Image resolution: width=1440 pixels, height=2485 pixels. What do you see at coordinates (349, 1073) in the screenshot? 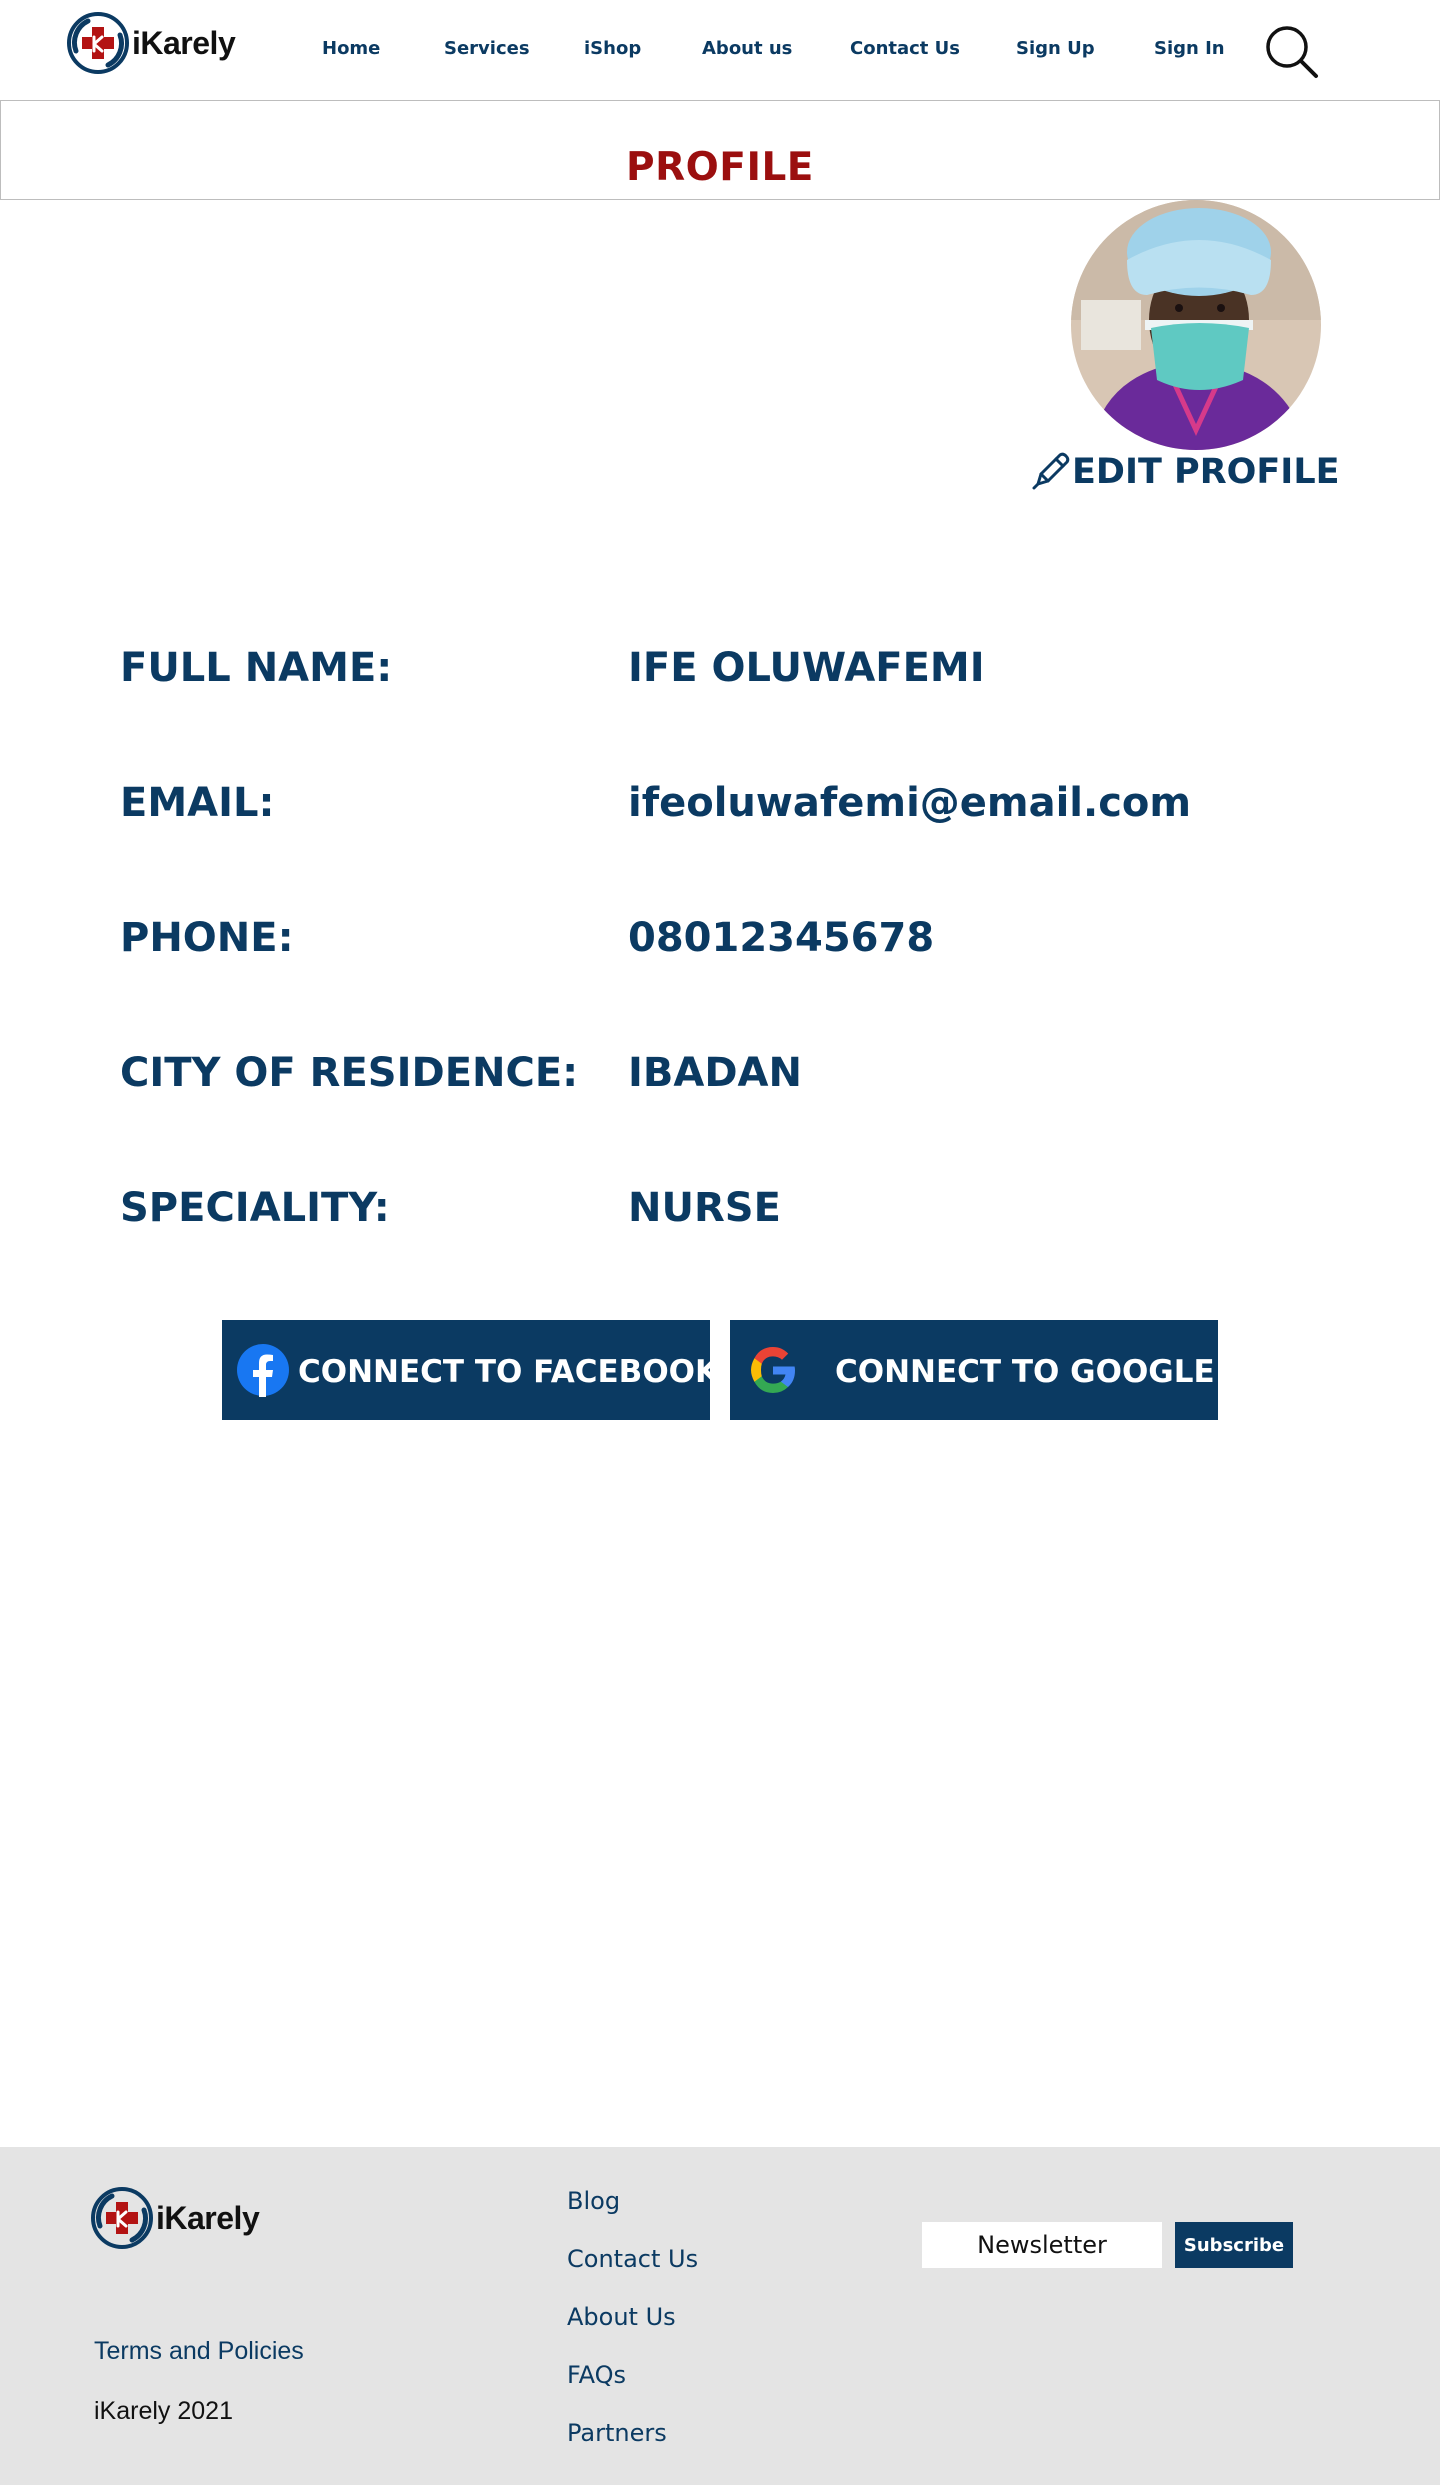
I see `city-label: CITY OF RESIDENCE:` at bounding box center [349, 1073].